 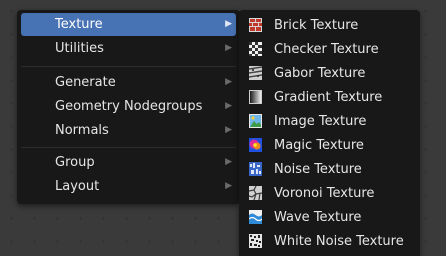 I want to click on submenu-item-gabor-texture: Gabor Texture, so click(x=329, y=73).